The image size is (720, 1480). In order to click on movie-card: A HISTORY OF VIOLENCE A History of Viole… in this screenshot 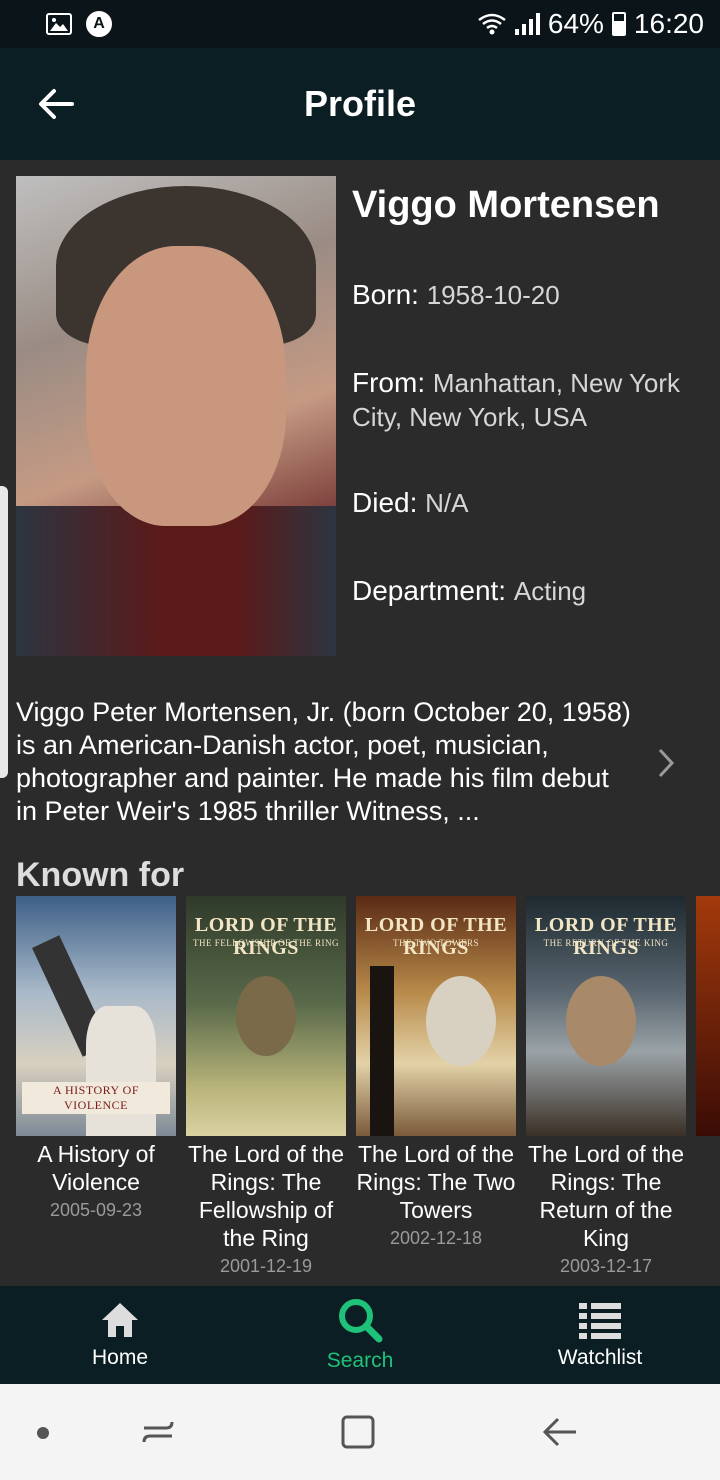, I will do `click(96, 1060)`.